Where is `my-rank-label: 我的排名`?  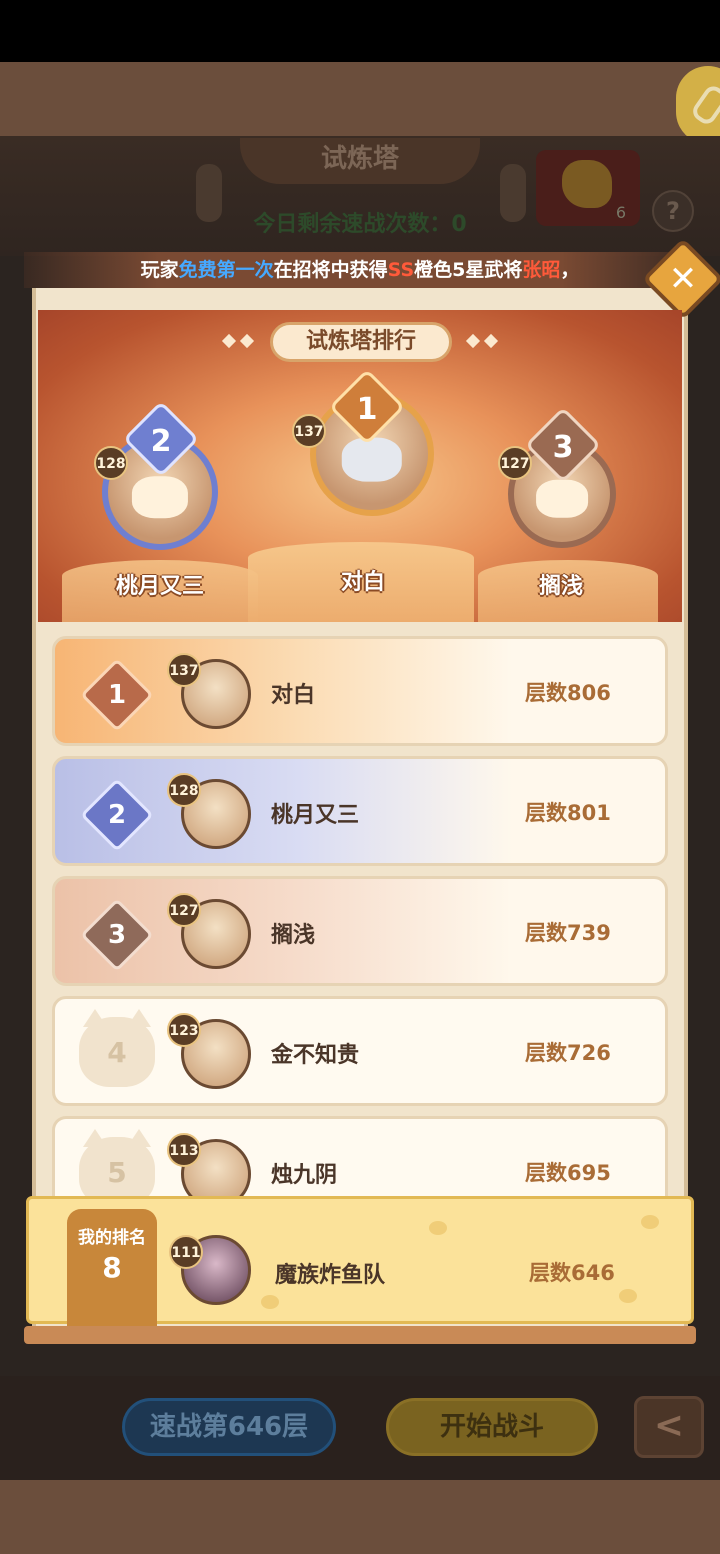
my-rank-label: 我的排名 is located at coordinates (112, 1238).